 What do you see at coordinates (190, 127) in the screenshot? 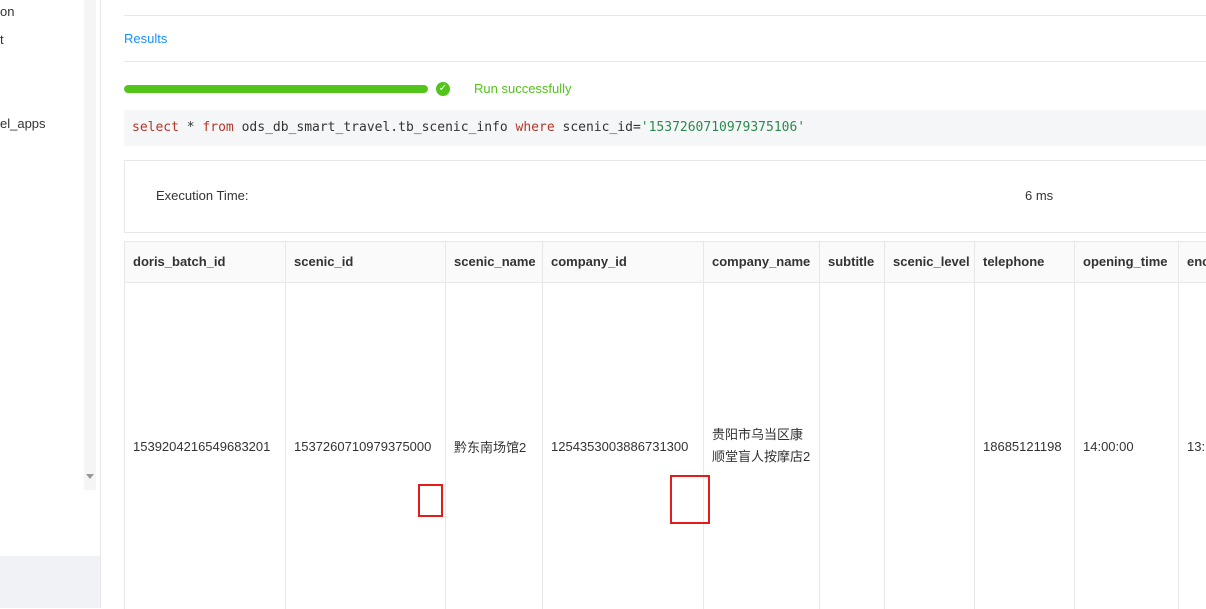
I see `sql-text: *` at bounding box center [190, 127].